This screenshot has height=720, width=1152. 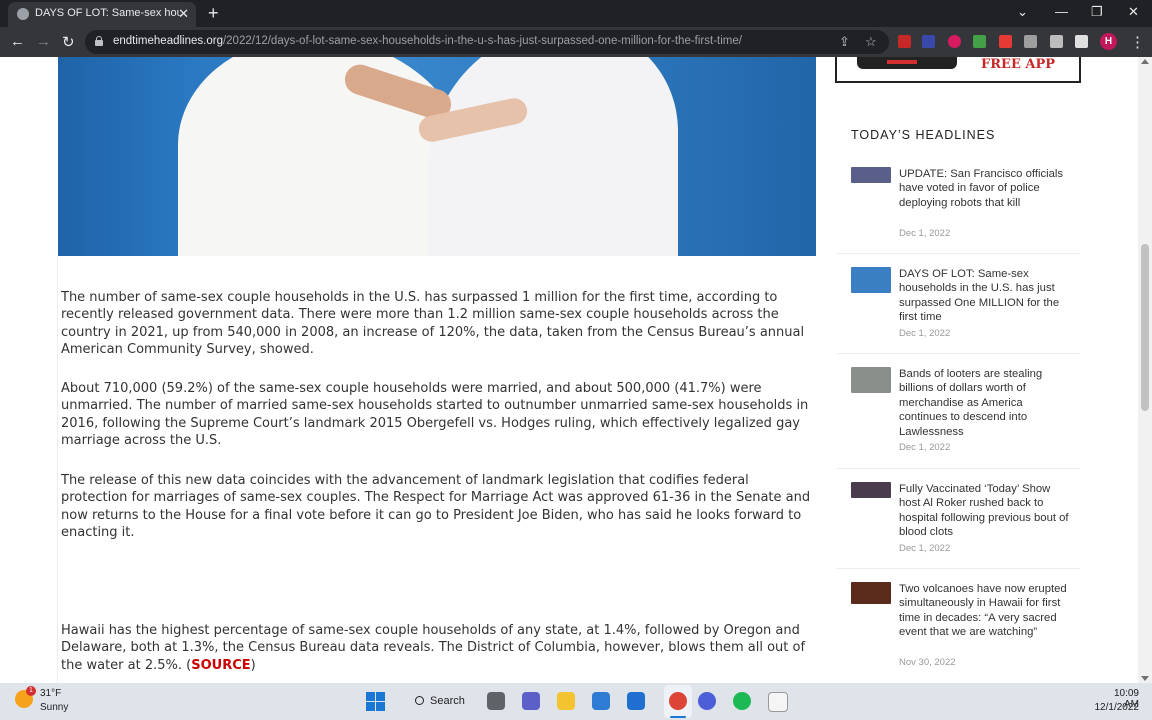 What do you see at coordinates (742, 701) in the screenshot?
I see `spotify-icon` at bounding box center [742, 701].